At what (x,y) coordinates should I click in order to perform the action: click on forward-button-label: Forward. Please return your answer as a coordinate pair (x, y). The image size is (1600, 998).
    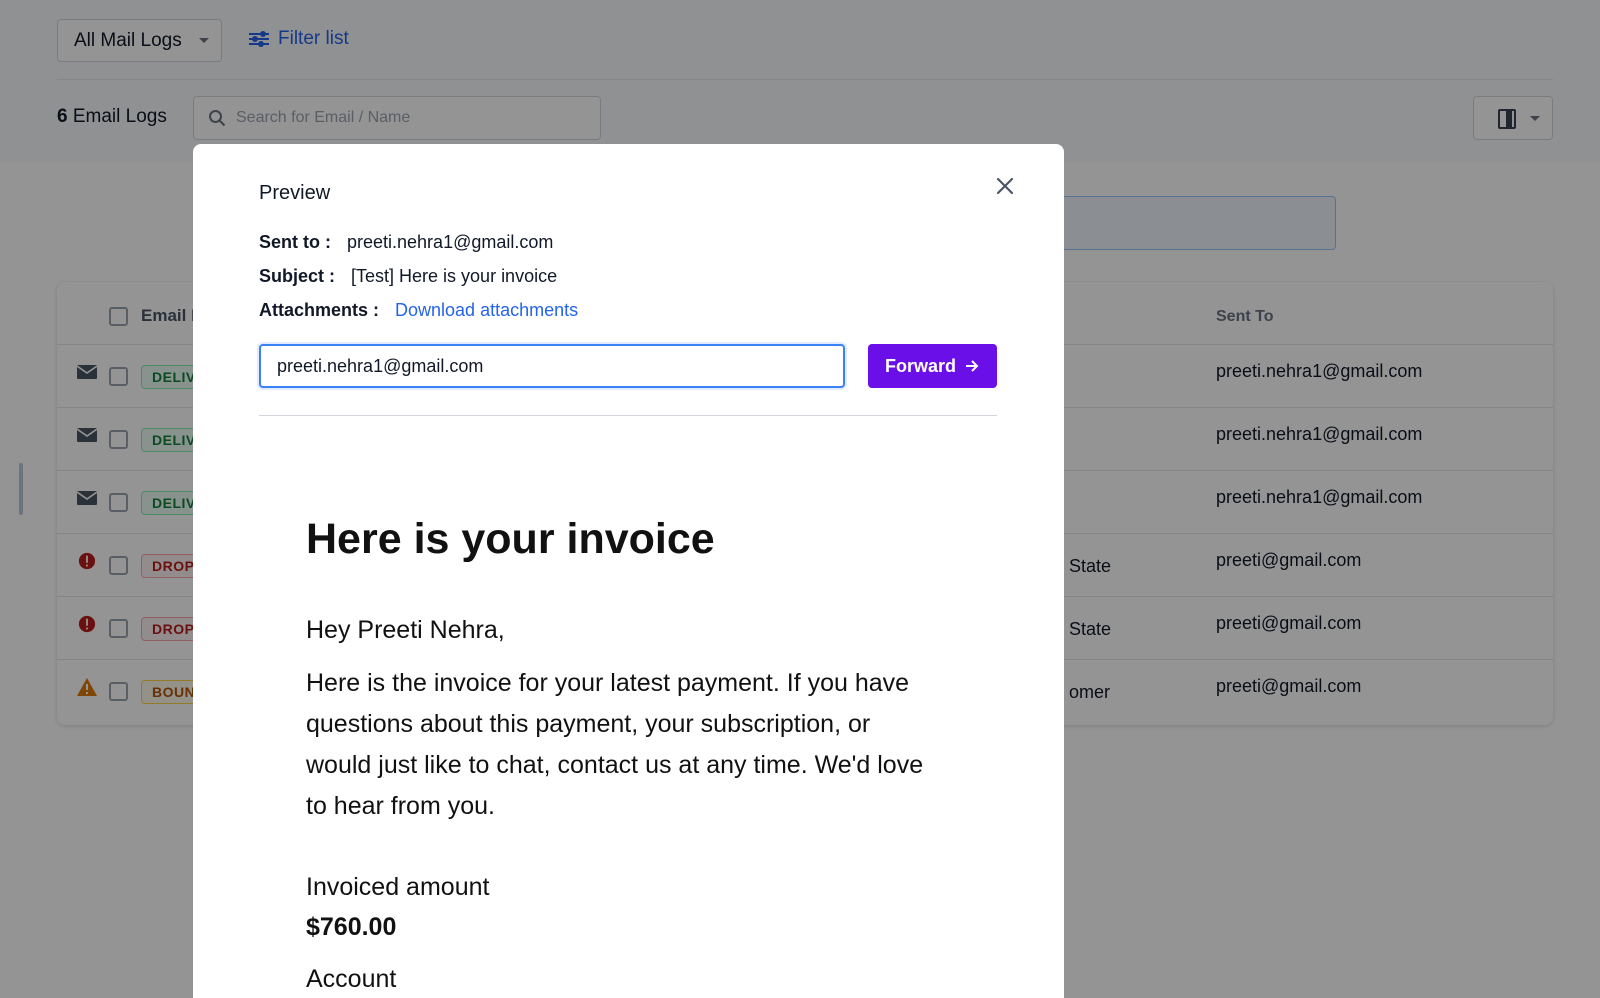
    Looking at the image, I should click on (920, 366).